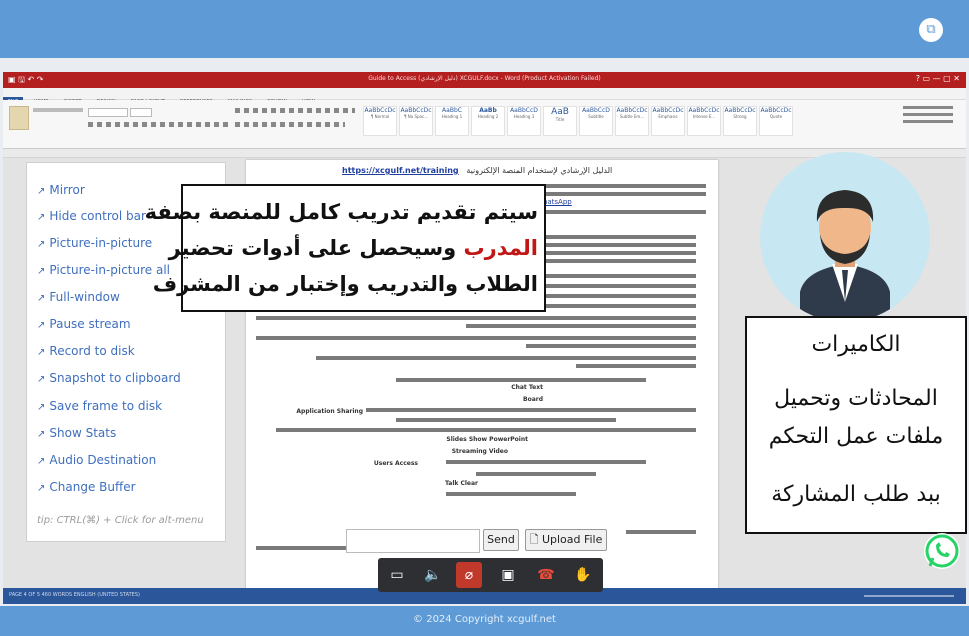 This screenshot has height=636, width=969. I want to click on upload-file-button: 🗋 Upload File, so click(566, 540).